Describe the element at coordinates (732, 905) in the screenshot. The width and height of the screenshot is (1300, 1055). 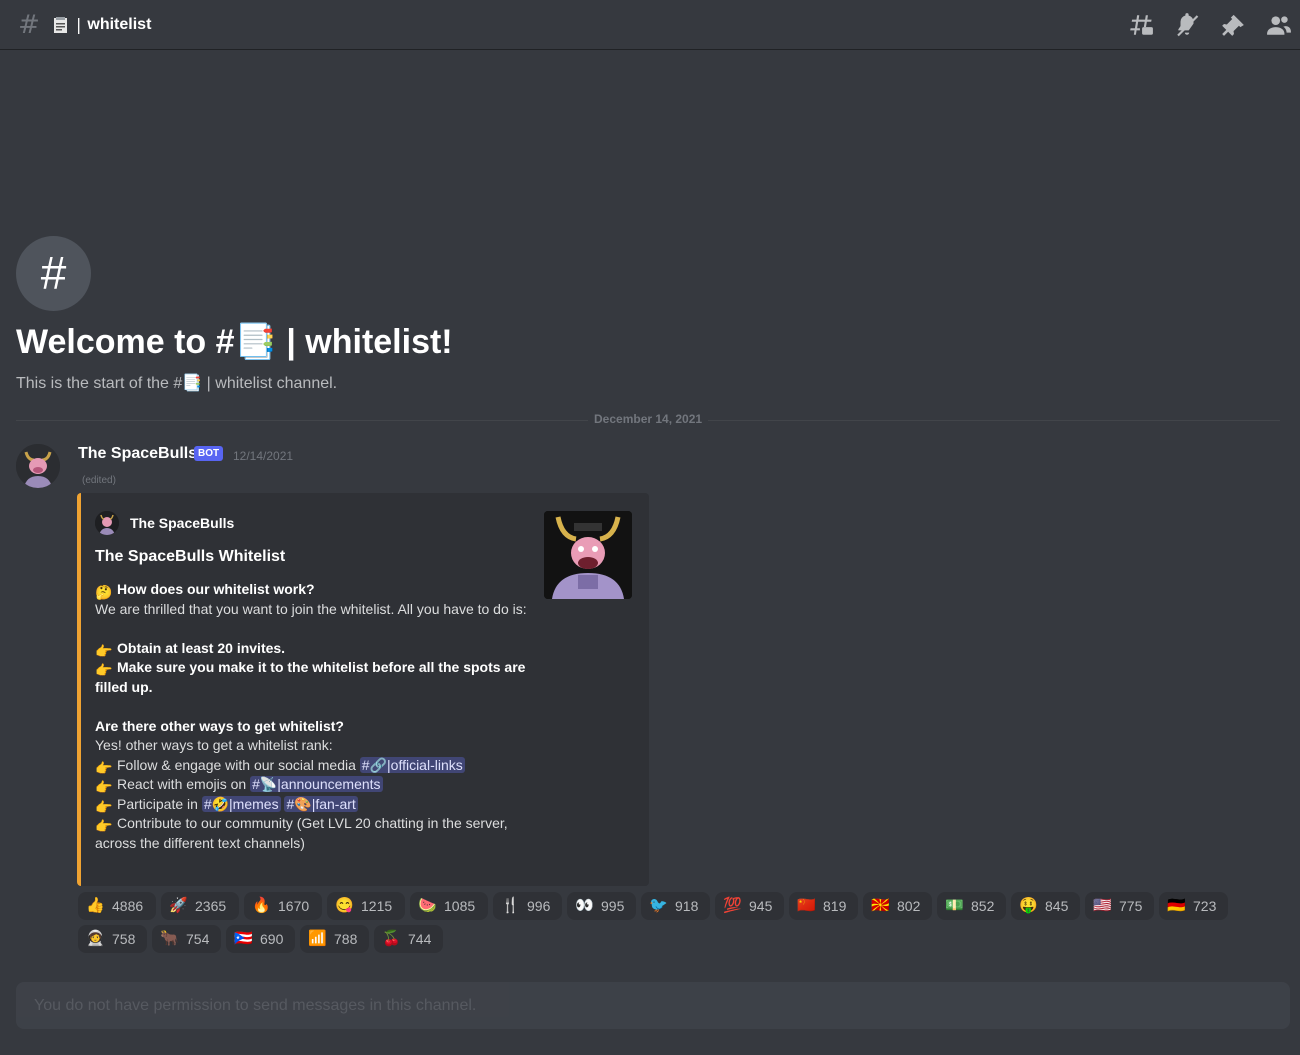
I see `reaction-emoji-icon: 💯` at that location.